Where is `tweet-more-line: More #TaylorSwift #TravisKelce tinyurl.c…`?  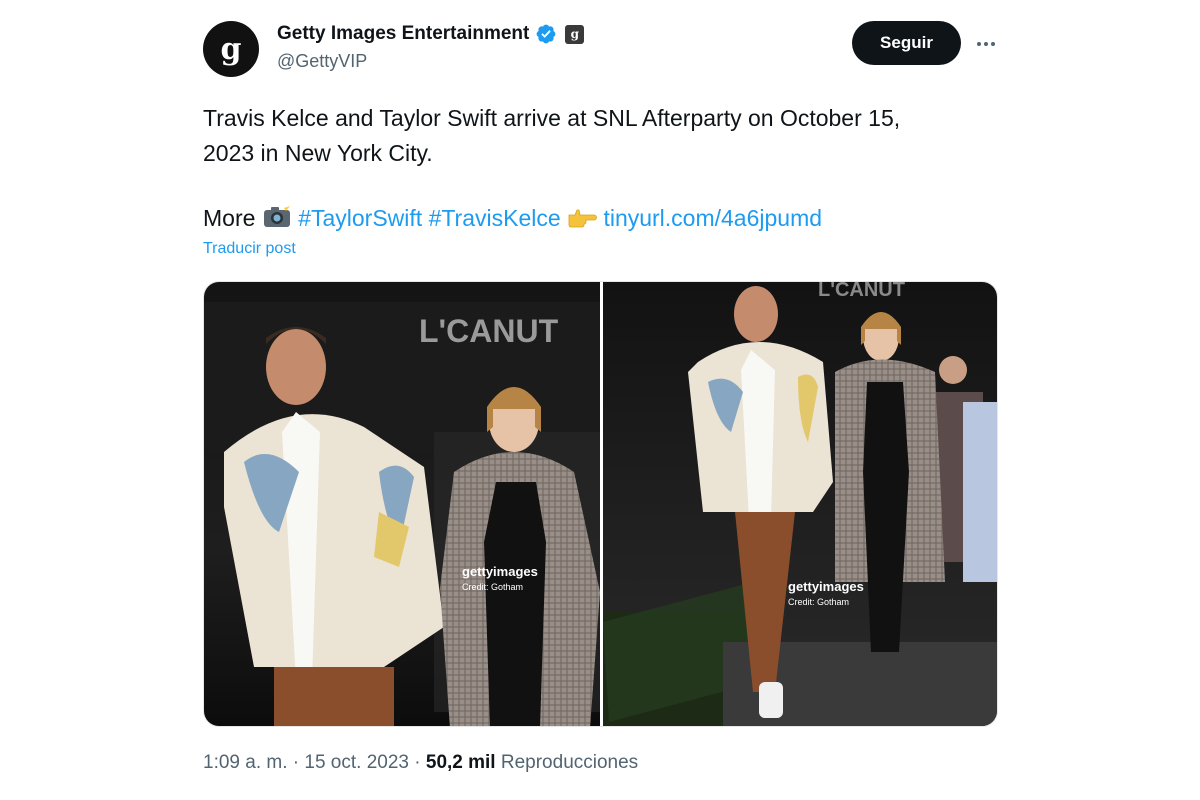
tweet-more-line: More #TaylorSwift #TravisKelce tinyurl.c… is located at coordinates (512, 220).